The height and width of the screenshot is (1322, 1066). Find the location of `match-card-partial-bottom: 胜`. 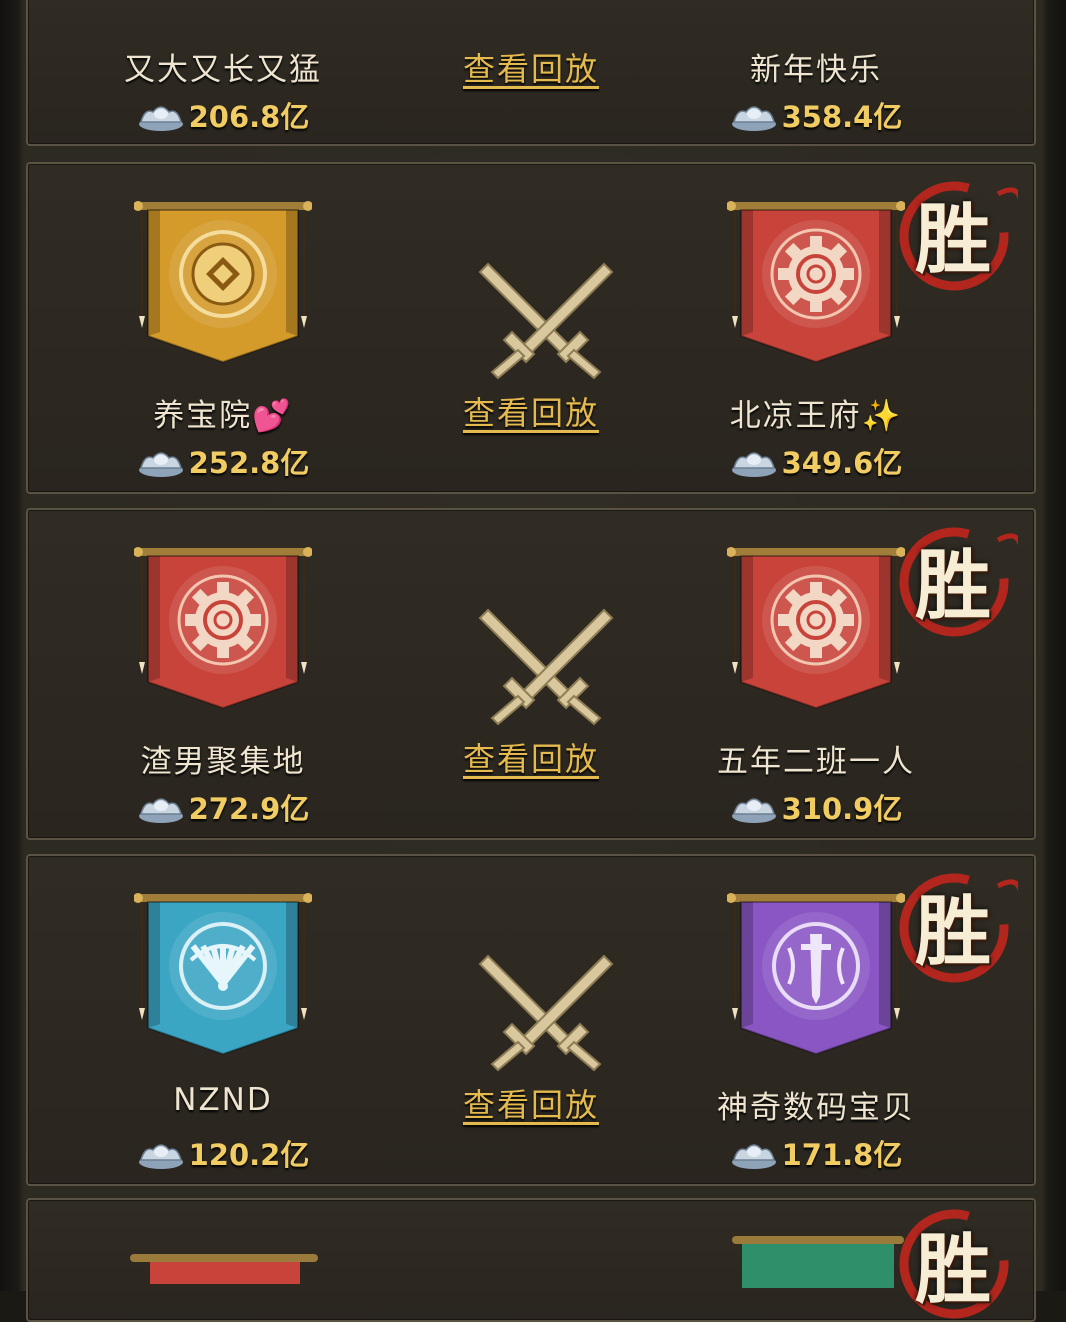

match-card-partial-bottom: 胜 is located at coordinates (531, 1260).